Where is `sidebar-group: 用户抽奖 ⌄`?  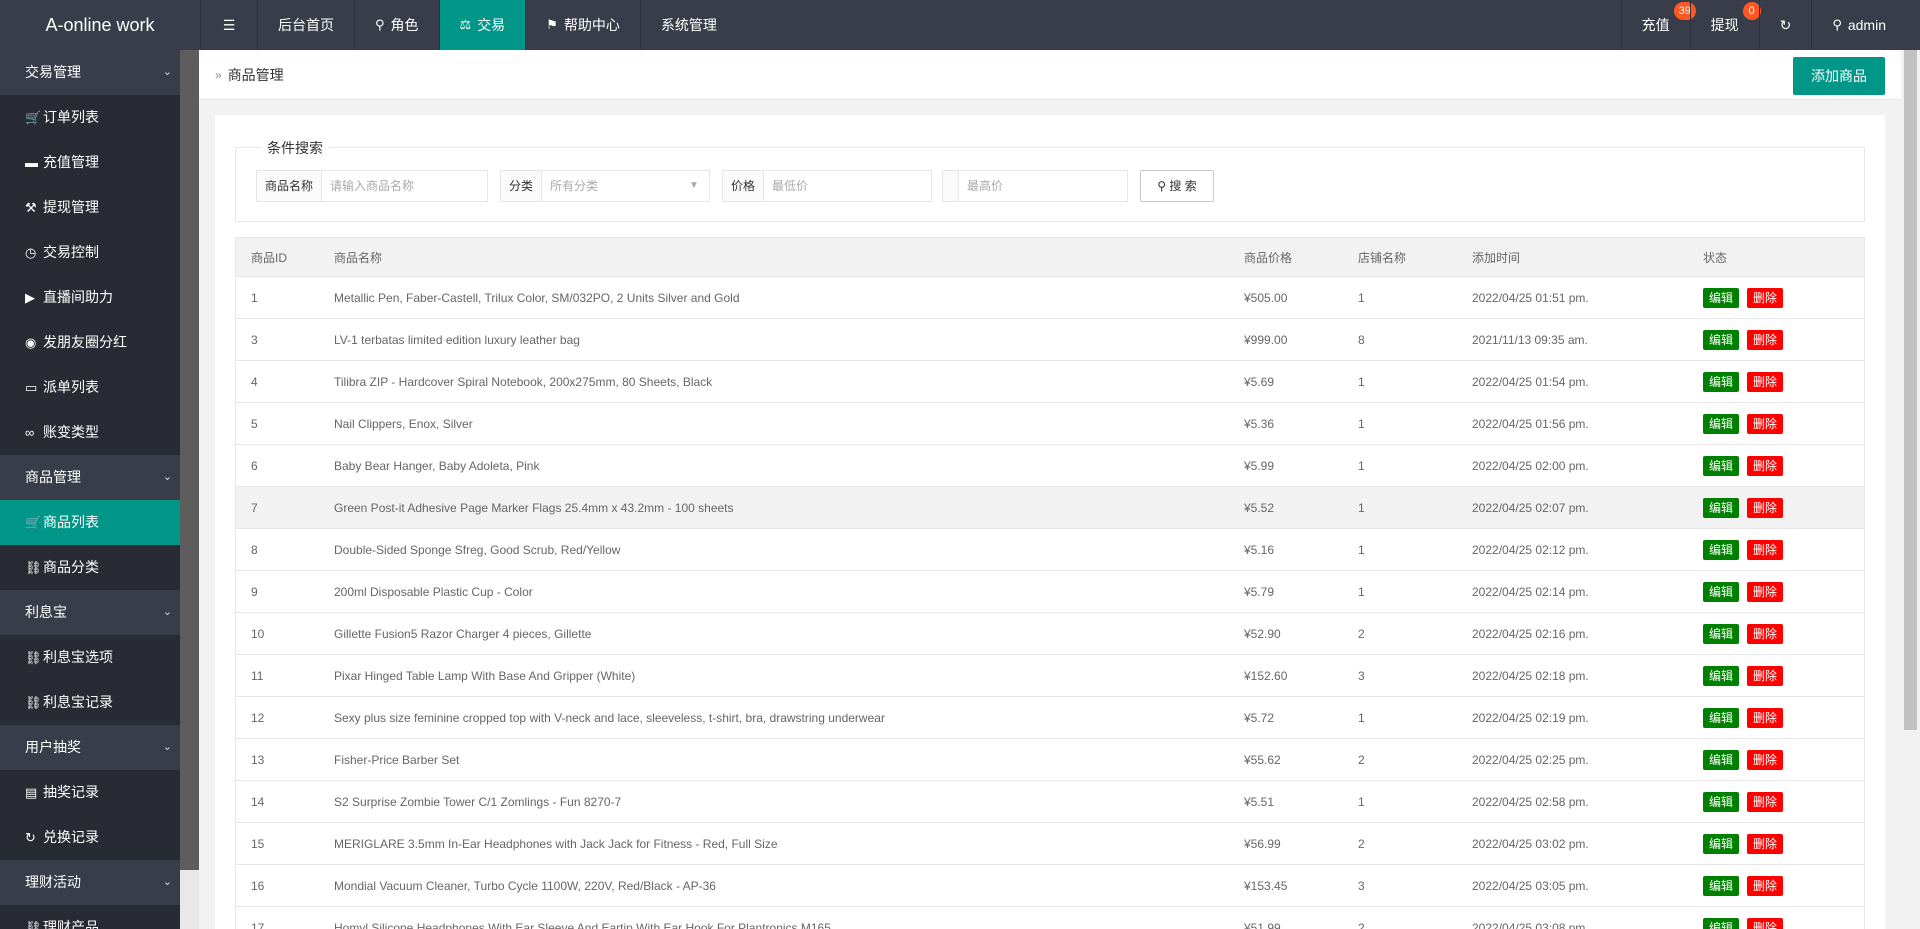 sidebar-group: 用户抽奖 ⌄ is located at coordinates (90, 747).